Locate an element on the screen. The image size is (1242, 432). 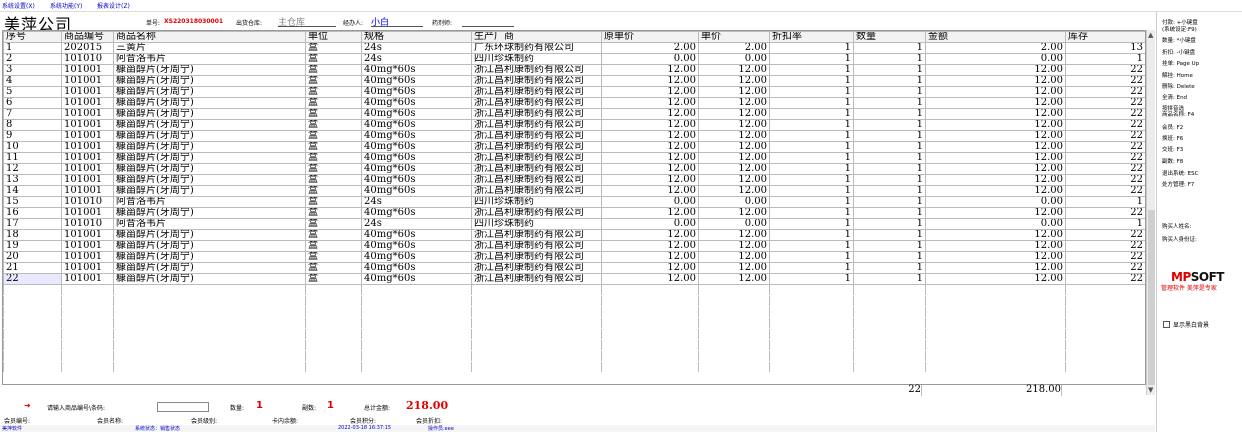
table-row: 2 101010 阿昔洛韦片盒 24s 四川珍珠制药 0.00 0.00 1 1 0.00 1 is located at coordinates (574, 59).